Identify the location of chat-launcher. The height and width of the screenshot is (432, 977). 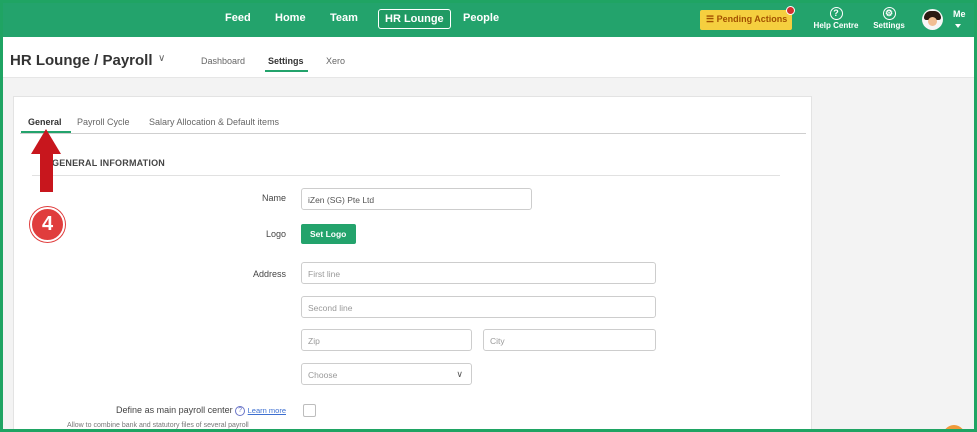
(954, 427).